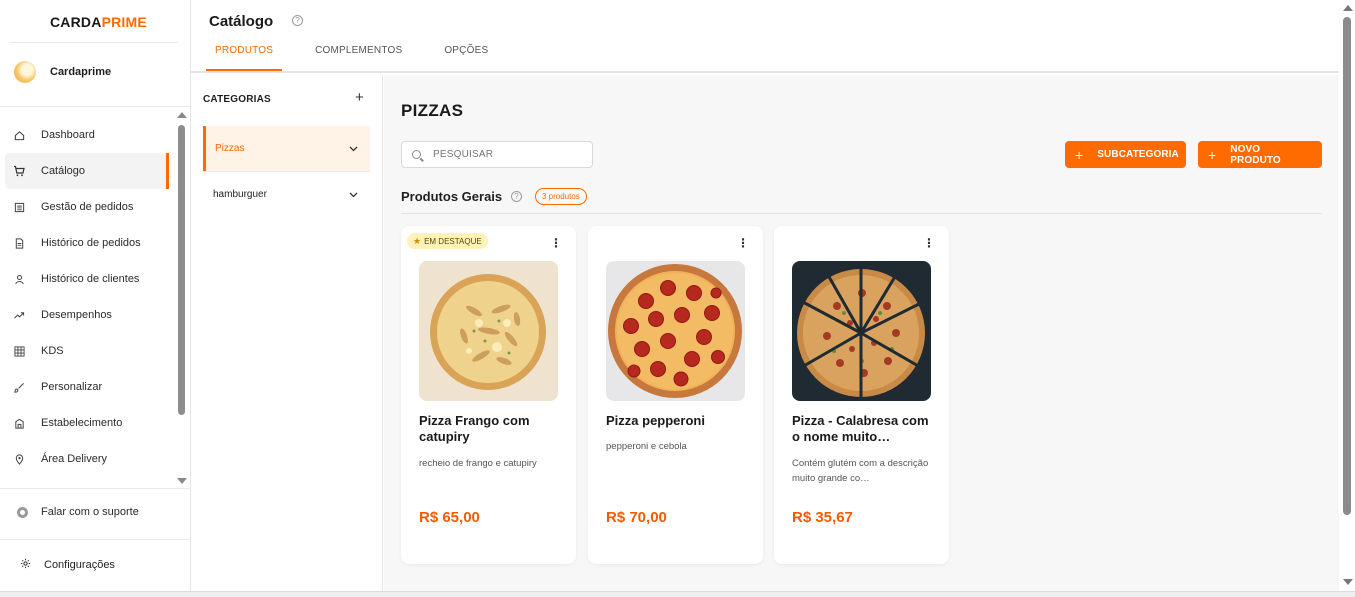 This screenshot has height=597, width=1355. I want to click on page-title: Catálogo, so click(241, 21).